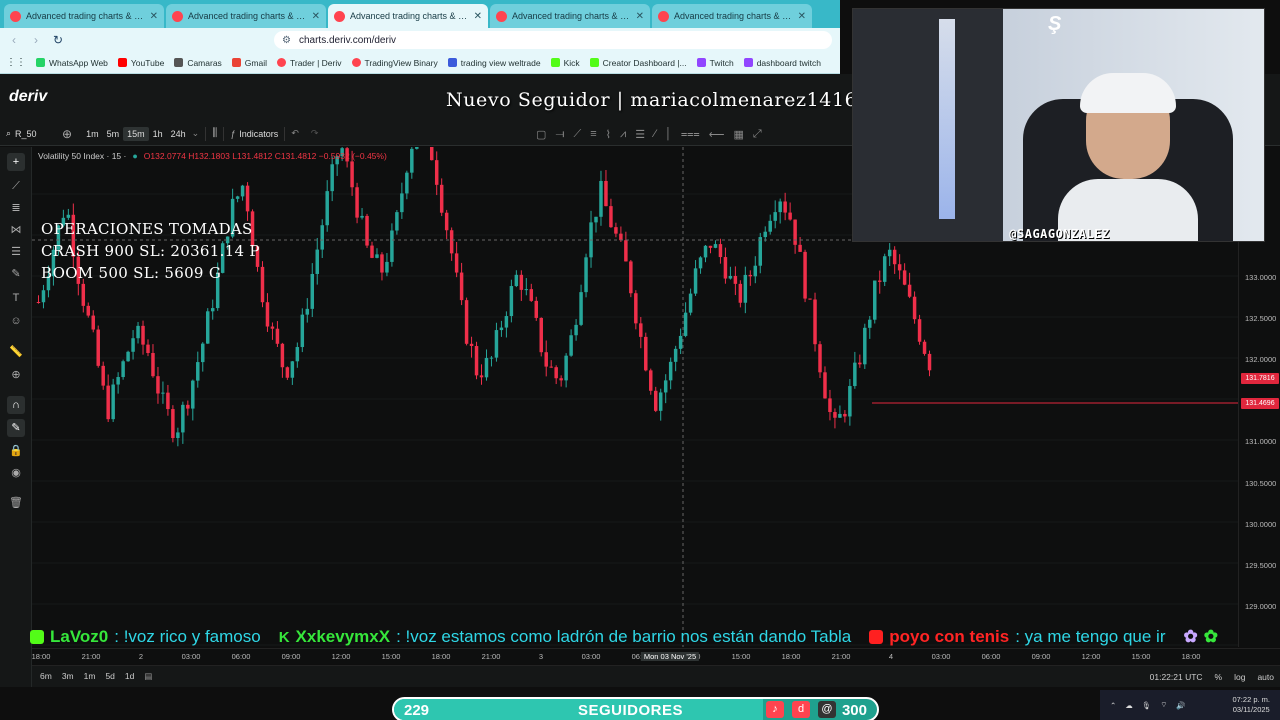 This screenshot has width=1280, height=720. I want to click on timeframe-15m: 15m, so click(136, 133).